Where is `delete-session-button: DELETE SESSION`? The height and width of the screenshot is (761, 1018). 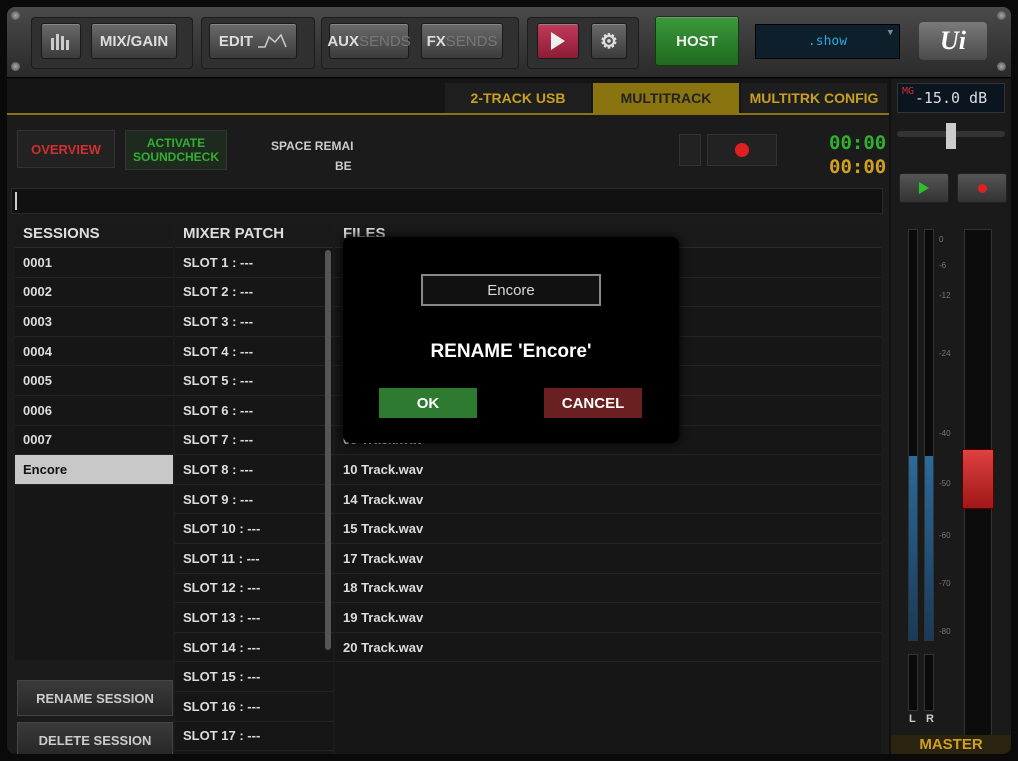 delete-session-button: DELETE SESSION is located at coordinates (95, 738).